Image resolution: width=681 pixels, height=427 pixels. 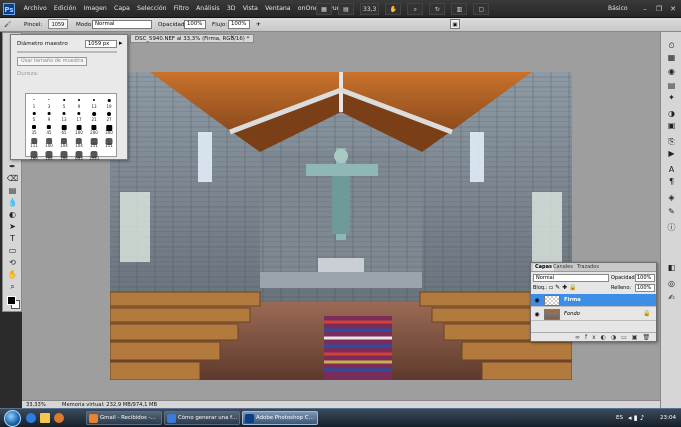 What do you see at coordinates (231, 9) in the screenshot?
I see `menu-item: 3D` at bounding box center [231, 9].